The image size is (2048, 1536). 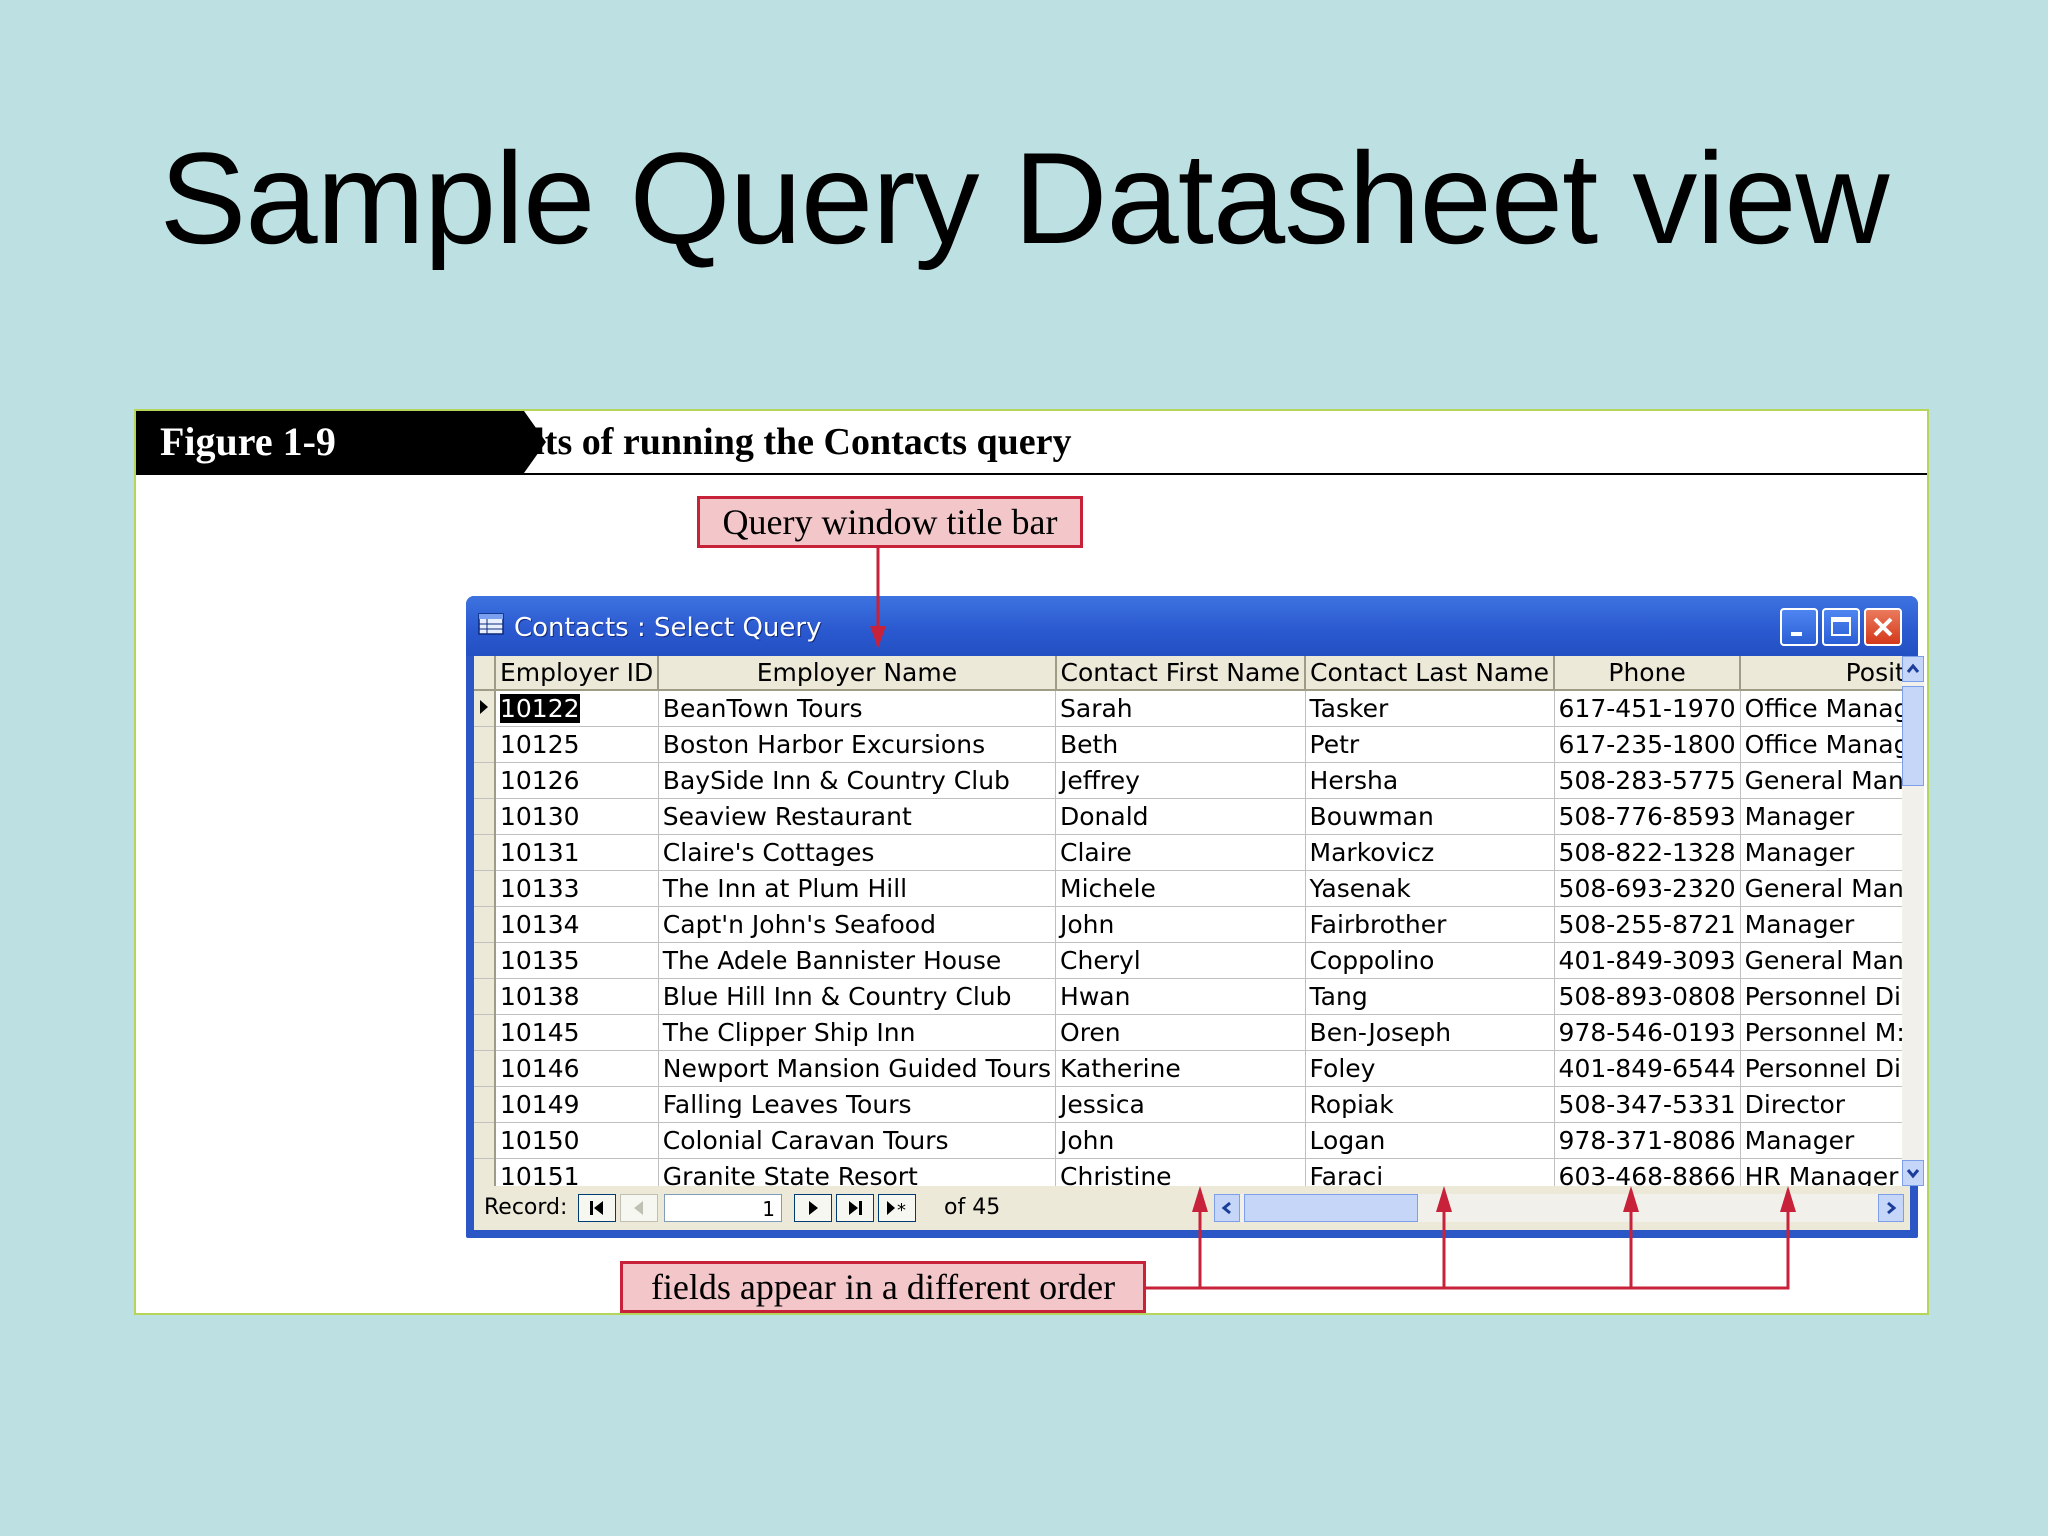 I want to click on callout-field-order: fields appear in a different order, so click(x=883, y=1287).